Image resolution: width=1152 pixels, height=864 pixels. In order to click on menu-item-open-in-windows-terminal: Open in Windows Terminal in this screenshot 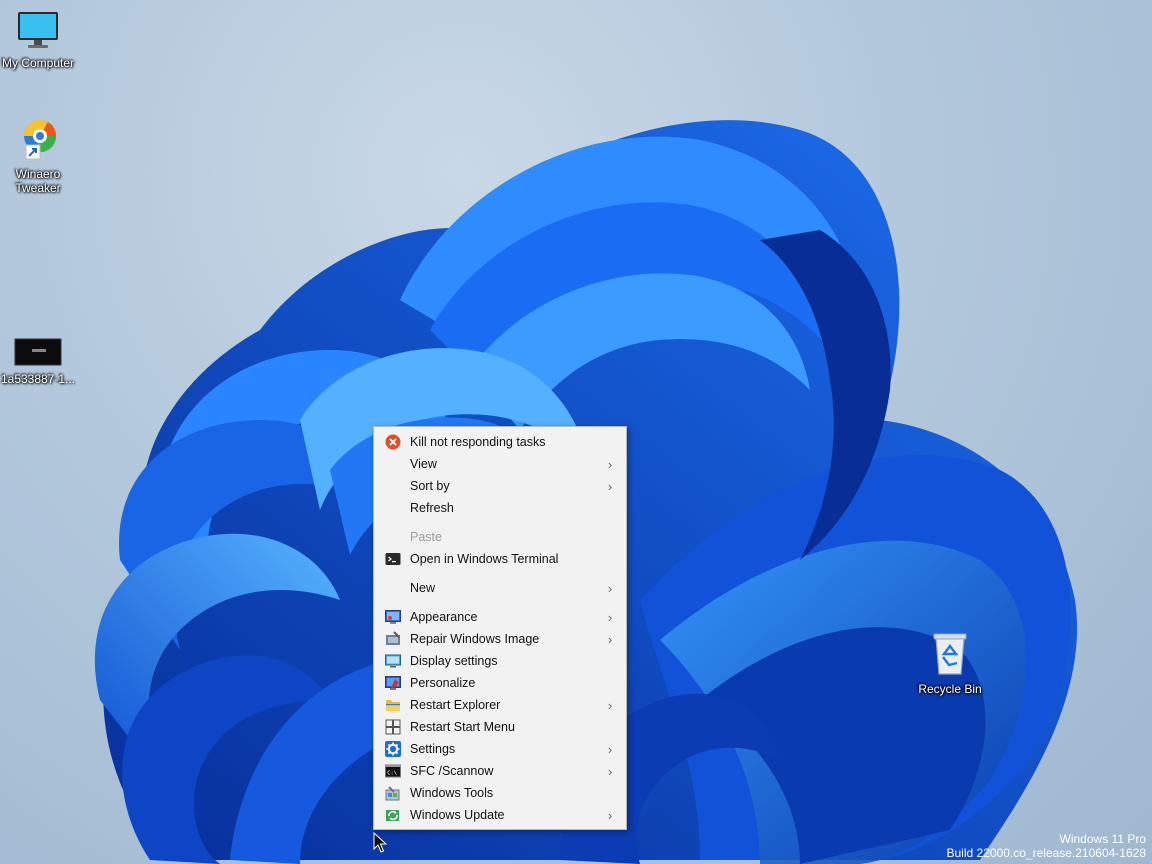, I will do `click(500, 559)`.